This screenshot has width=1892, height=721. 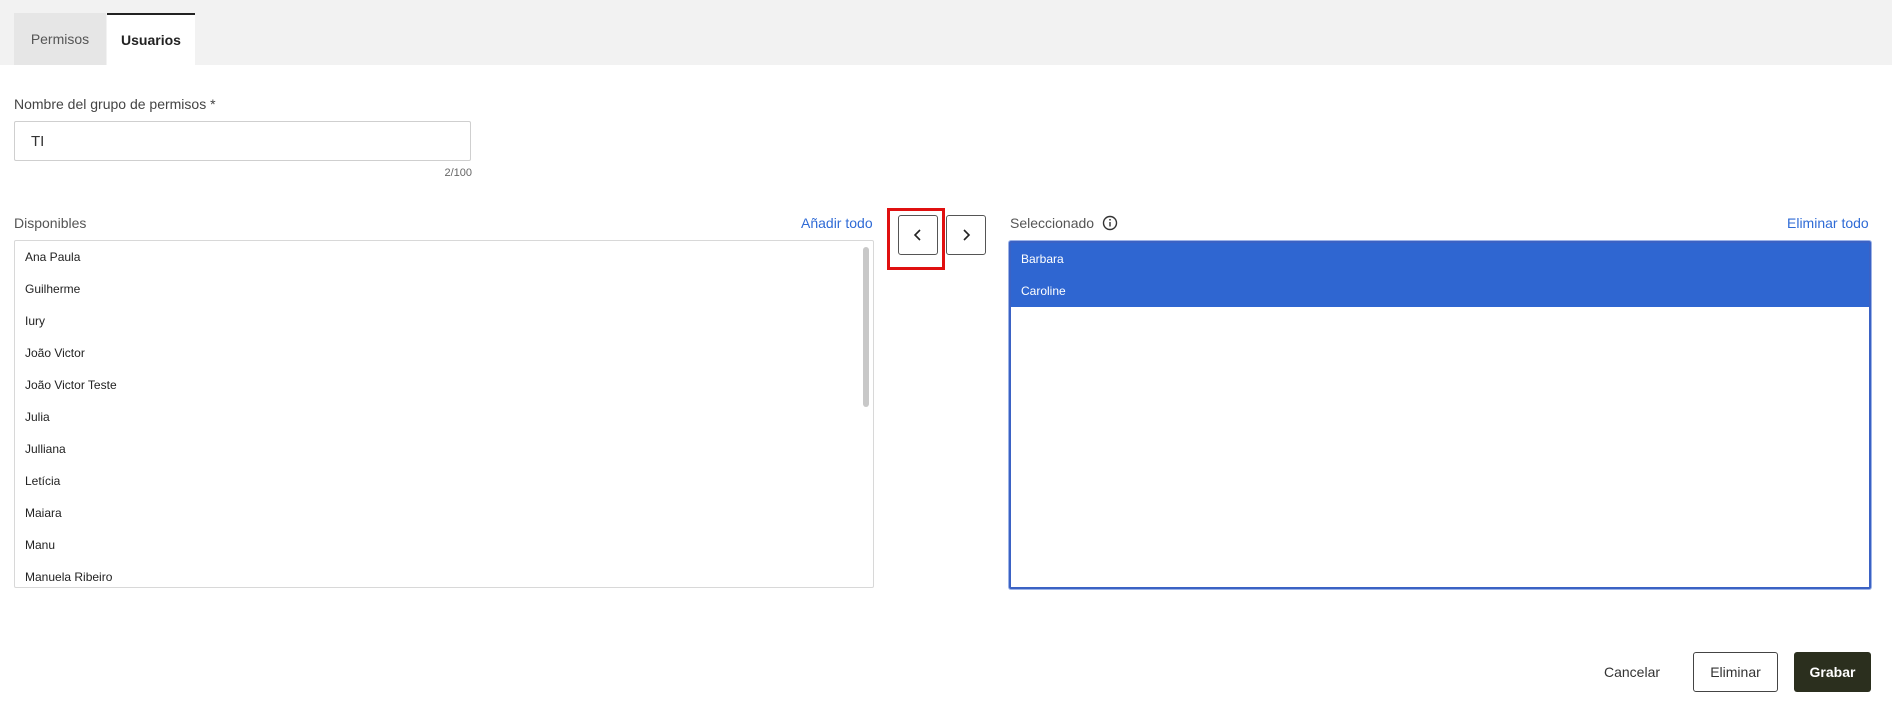 What do you see at coordinates (1440, 291) in the screenshot?
I see `list-item: Caroline` at bounding box center [1440, 291].